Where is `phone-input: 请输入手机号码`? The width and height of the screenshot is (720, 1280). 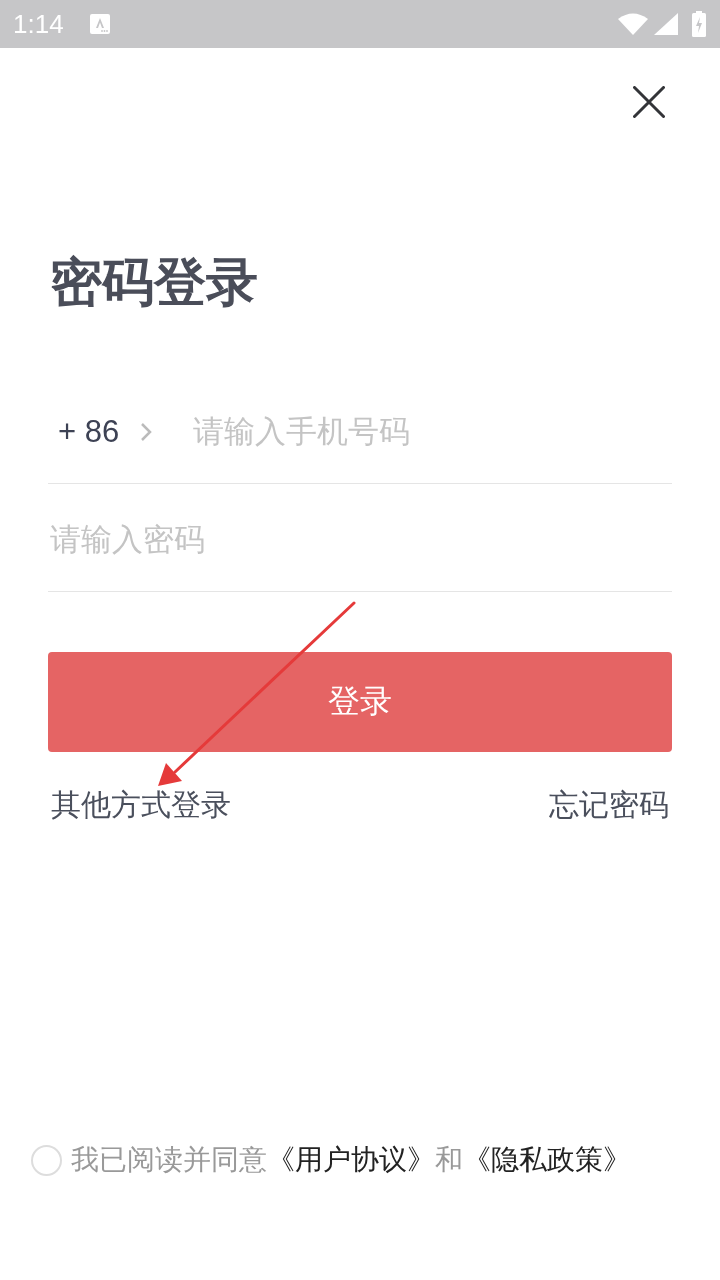
phone-input: 请输入手机号码 is located at coordinates (432, 431).